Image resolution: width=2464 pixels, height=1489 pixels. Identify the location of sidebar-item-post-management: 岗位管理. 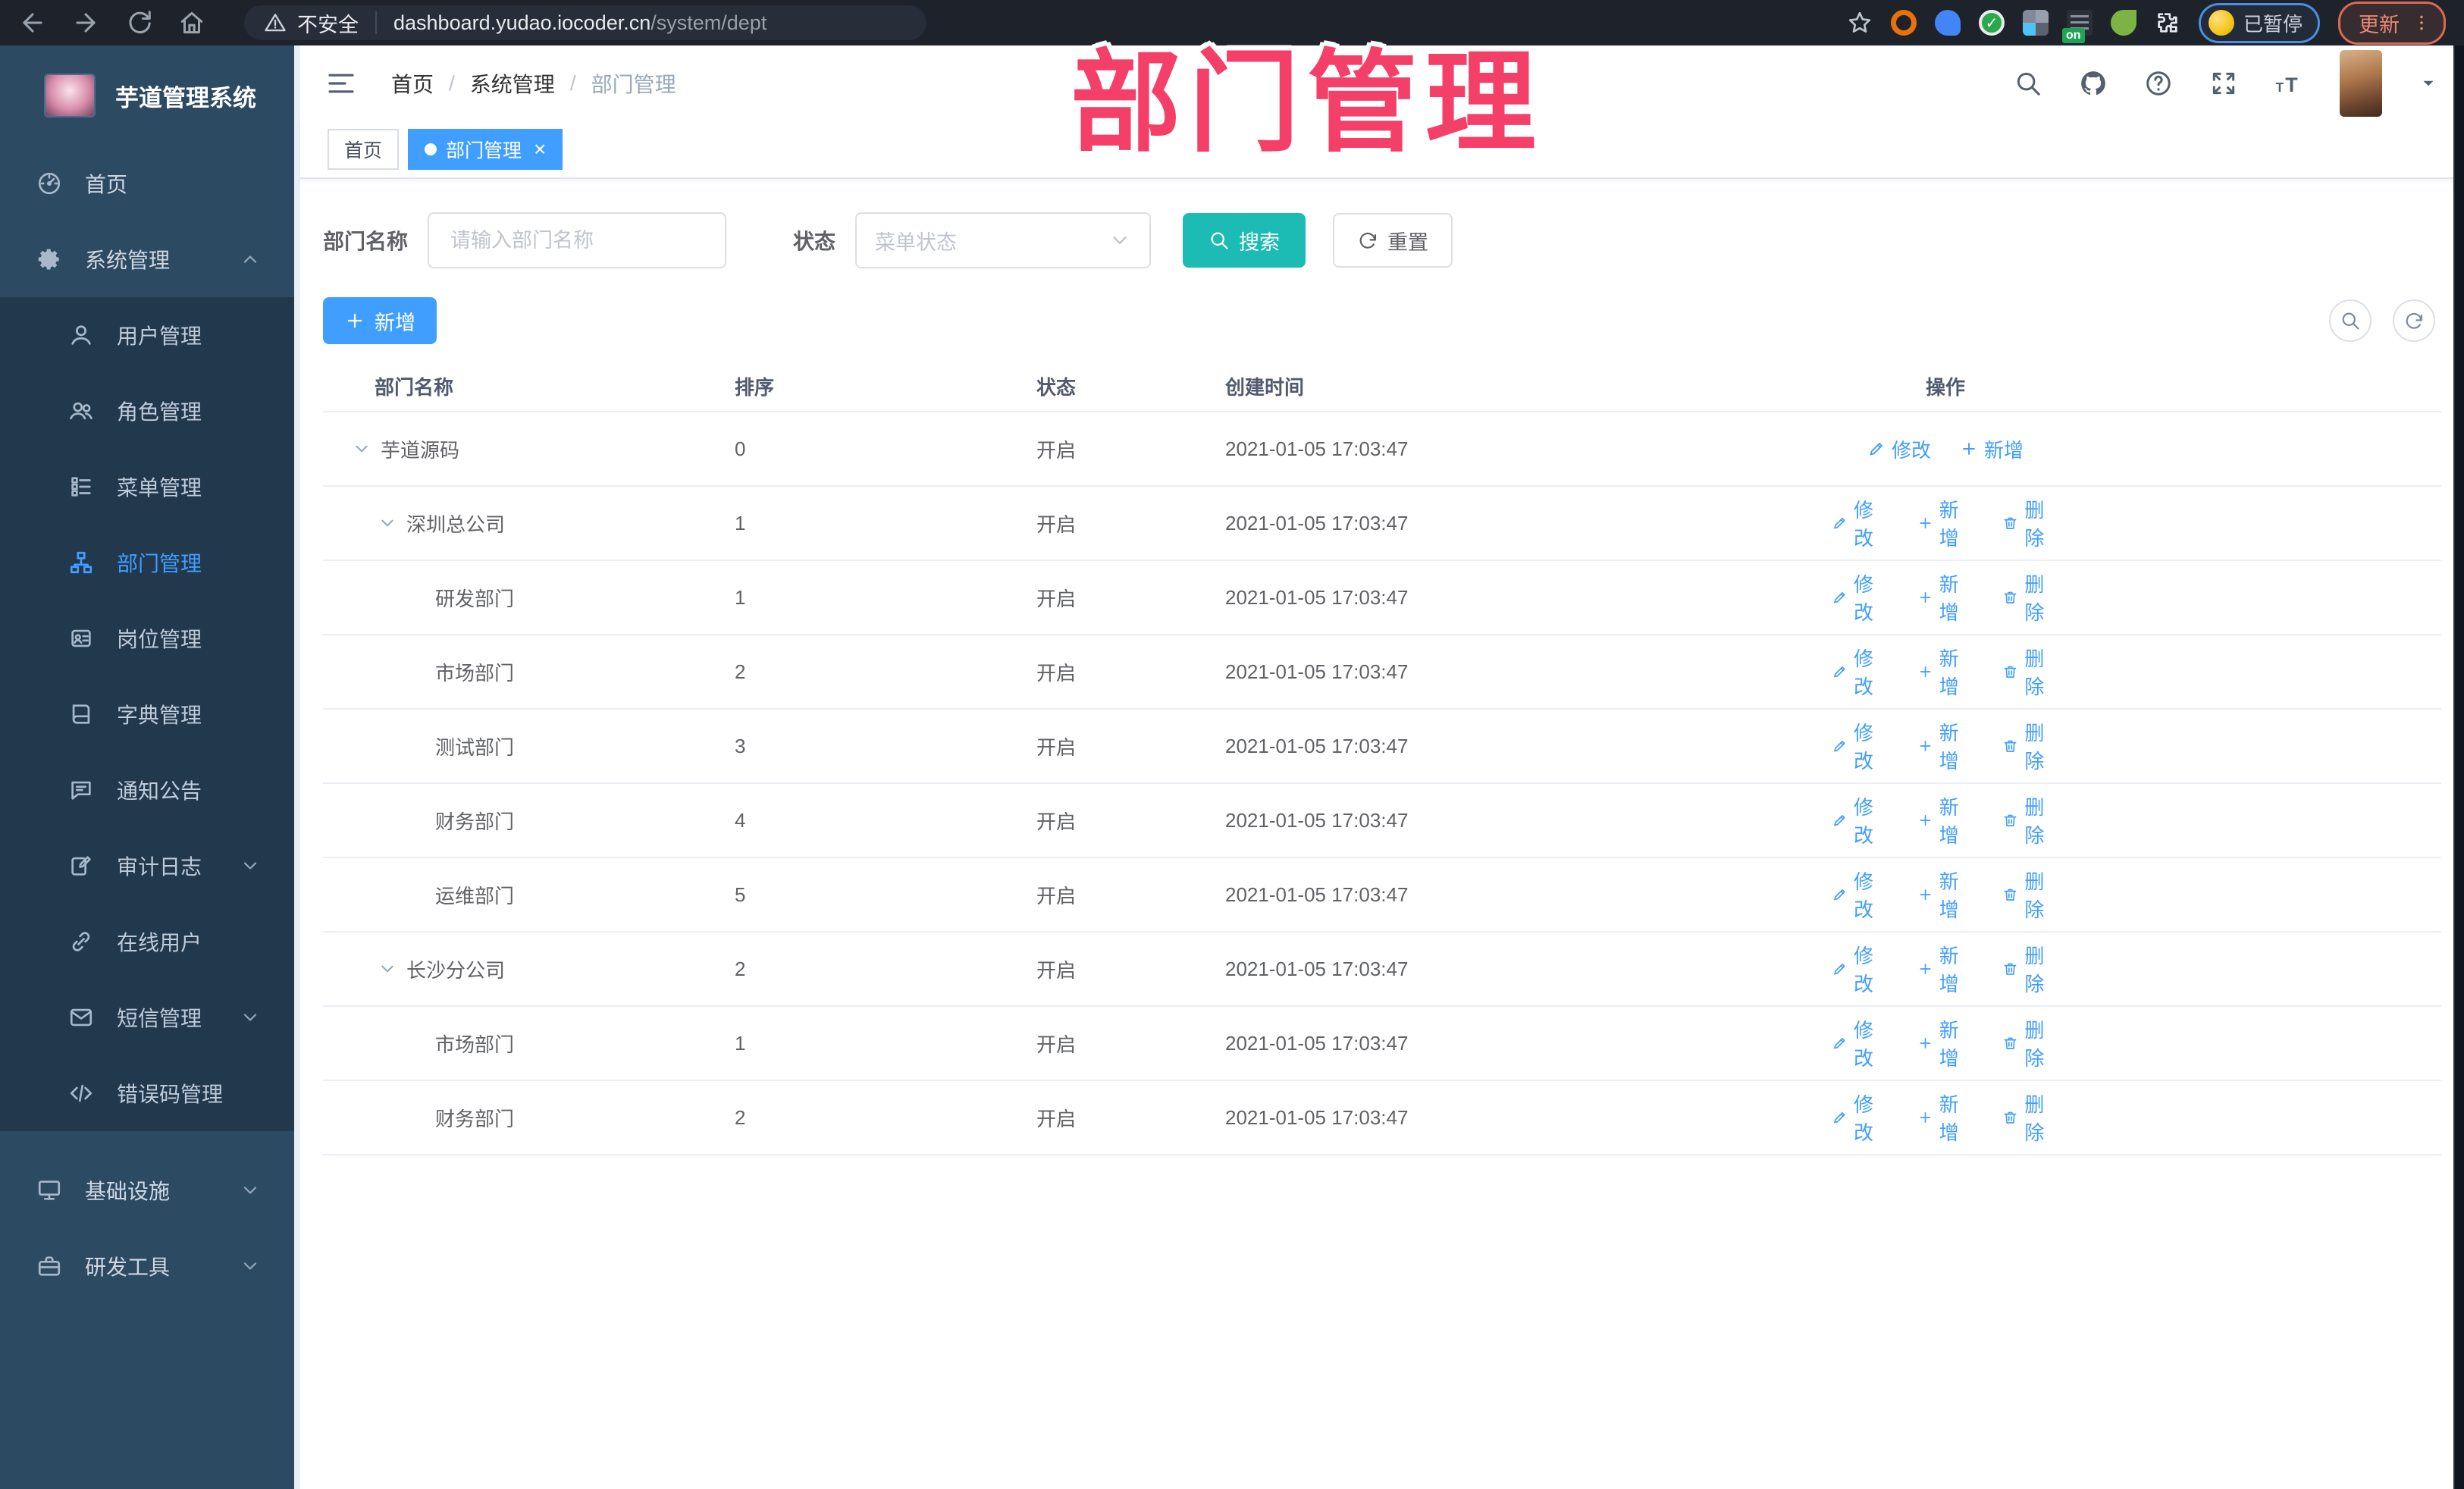
(147, 638).